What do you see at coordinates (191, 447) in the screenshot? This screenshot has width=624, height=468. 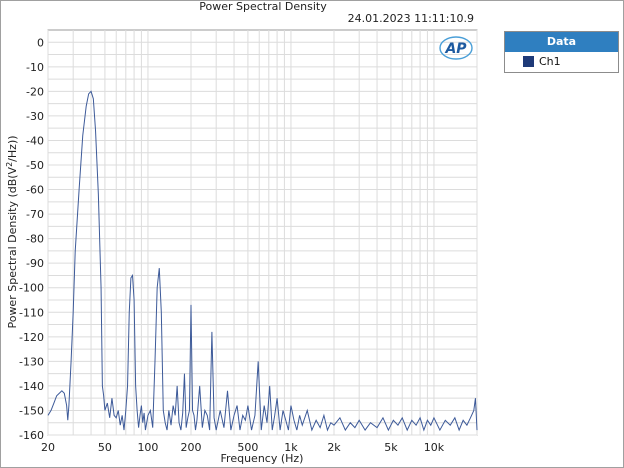 I see `x-tick-label: 200` at bounding box center [191, 447].